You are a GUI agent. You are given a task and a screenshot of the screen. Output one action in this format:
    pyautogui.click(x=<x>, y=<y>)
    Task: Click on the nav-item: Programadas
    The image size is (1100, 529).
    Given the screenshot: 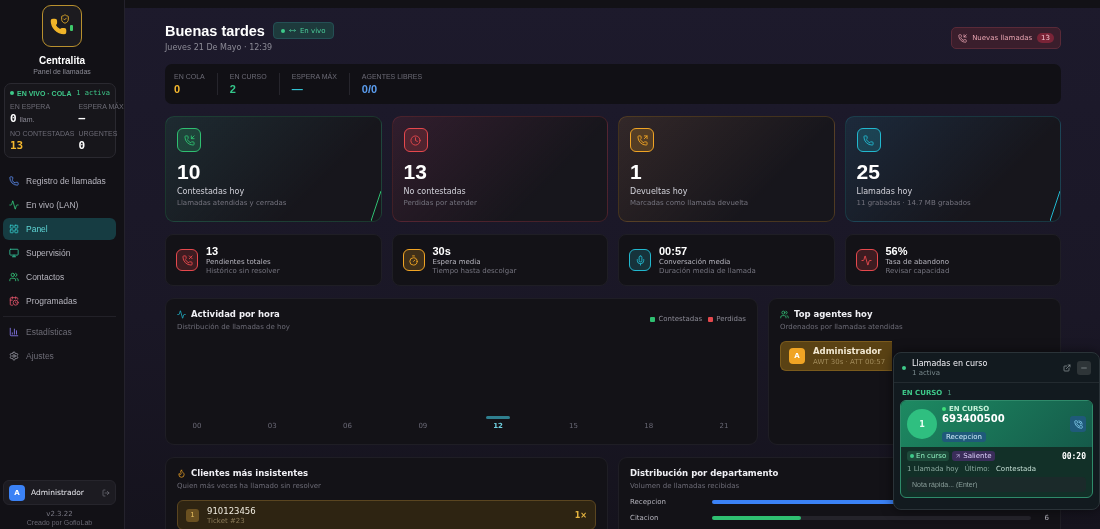 What is the action you would take?
    pyautogui.click(x=59, y=301)
    